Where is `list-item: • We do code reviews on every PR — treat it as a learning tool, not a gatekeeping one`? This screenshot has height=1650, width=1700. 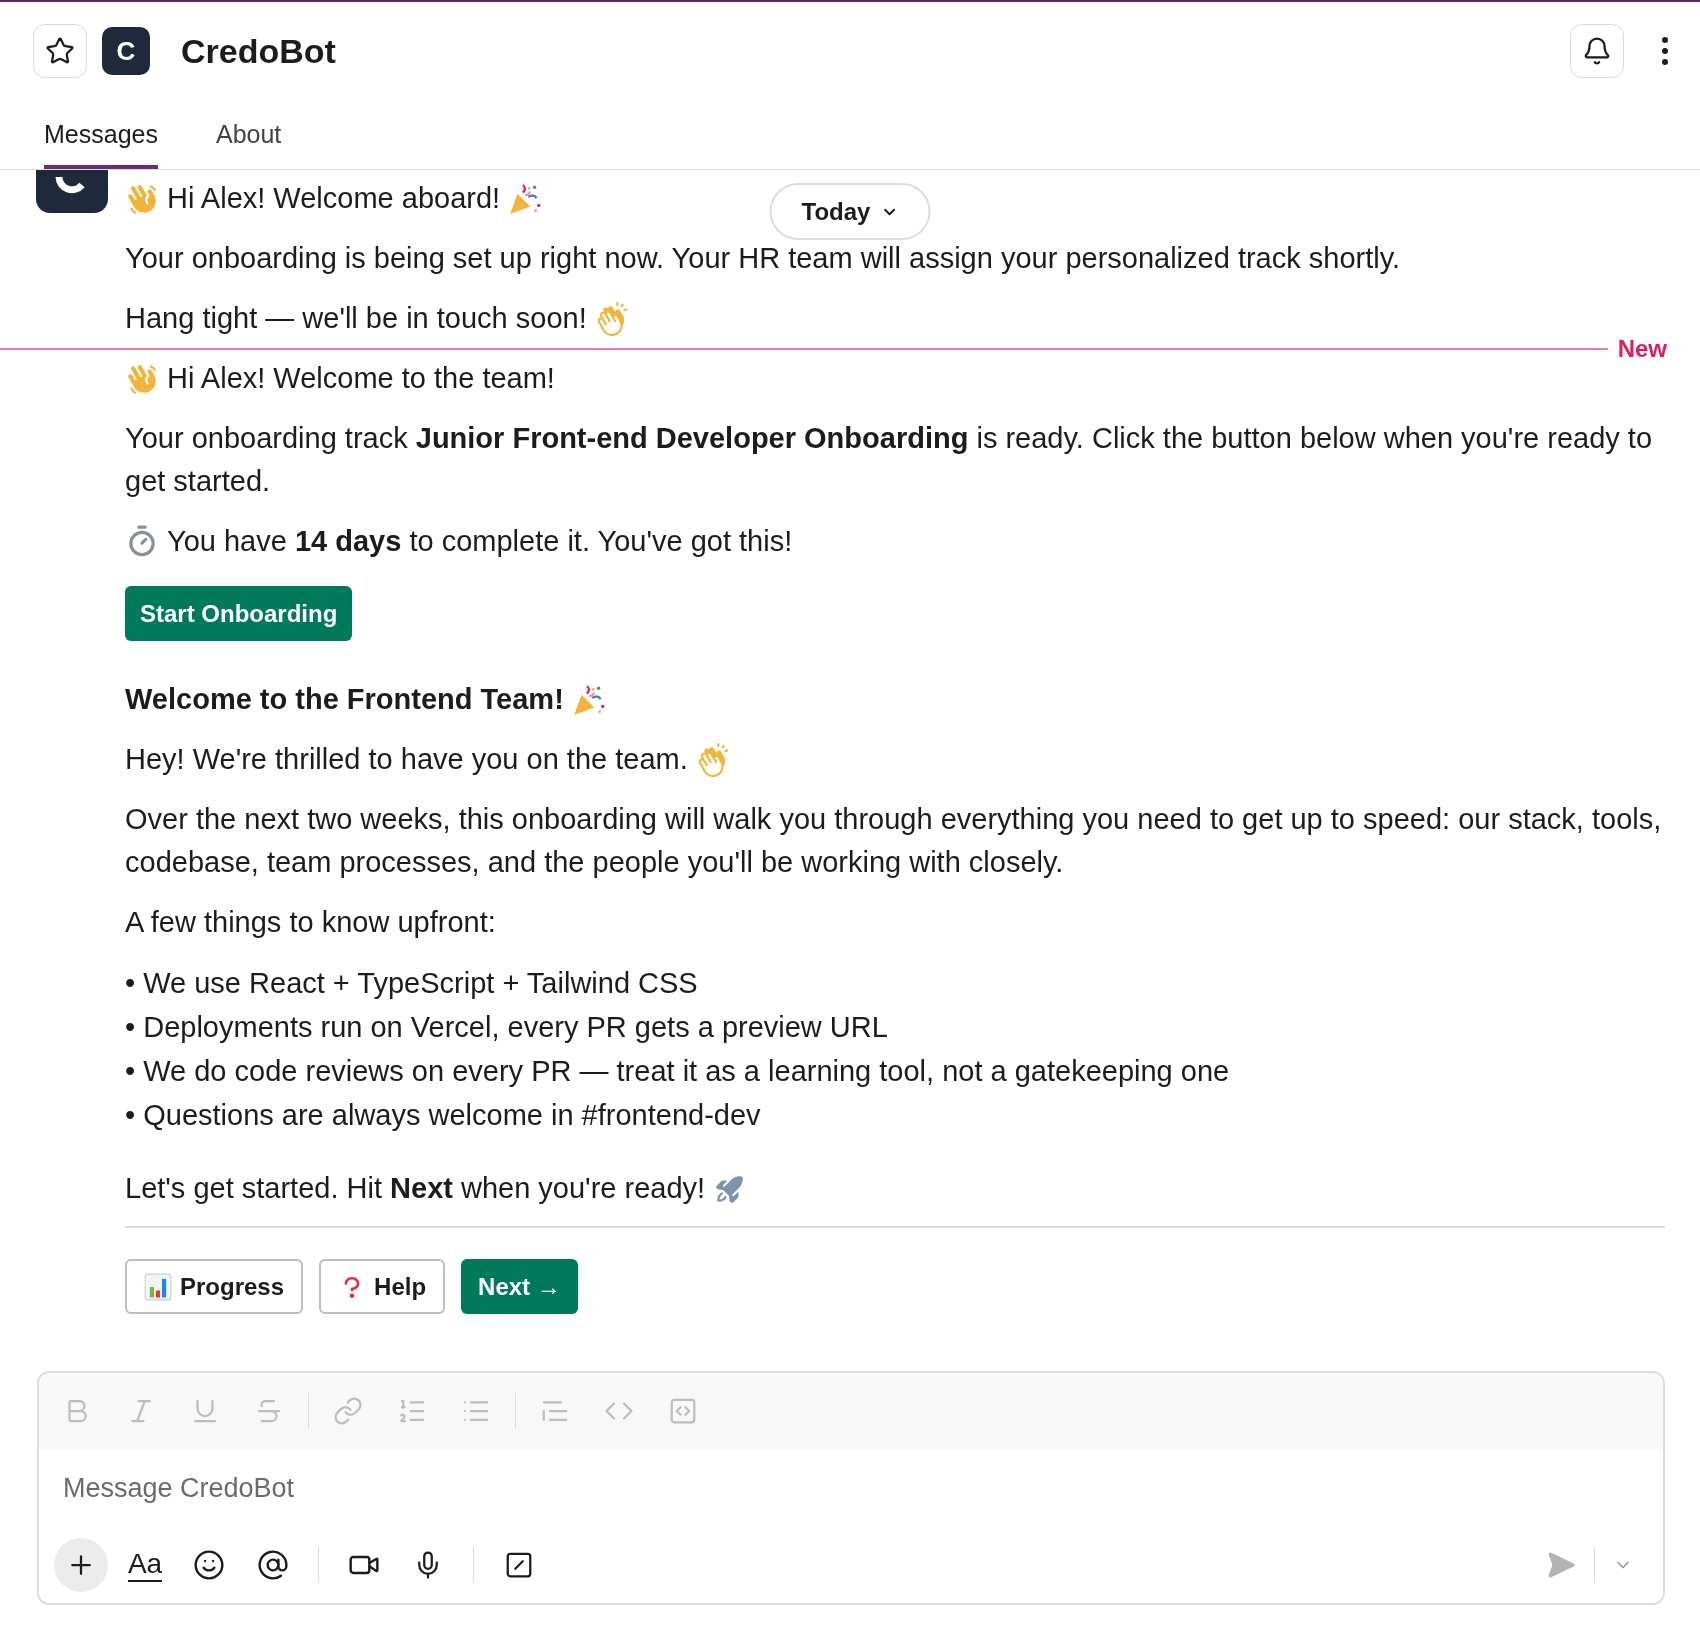 list-item: • We do code reviews on every PR — treat it as a learning tool, not a gatekeeping one is located at coordinates (678, 1071).